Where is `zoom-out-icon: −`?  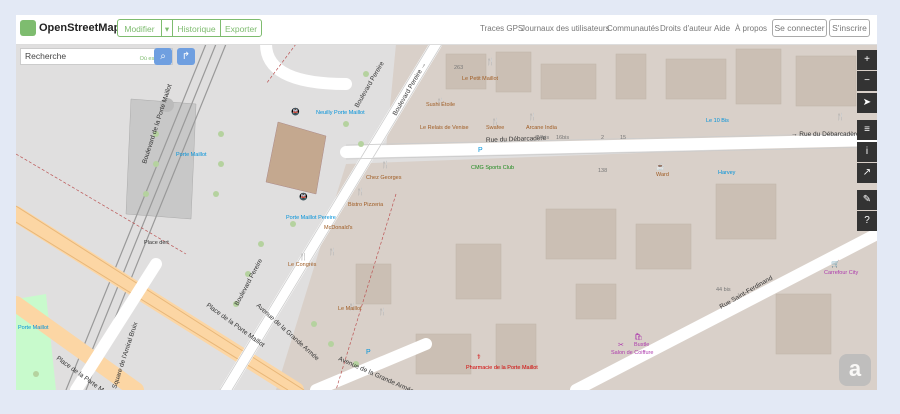 zoom-out-icon: − is located at coordinates (867, 80).